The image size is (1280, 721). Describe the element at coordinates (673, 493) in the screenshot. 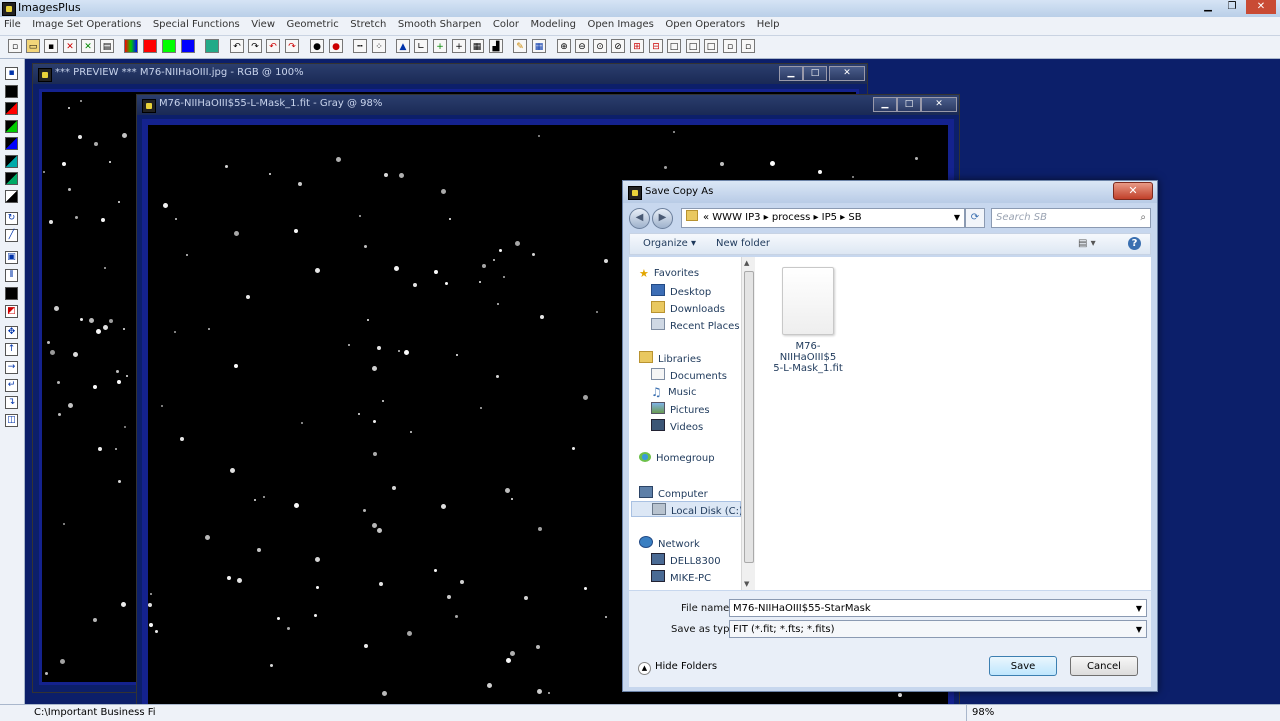

I see `nav-computer: Computer` at that location.